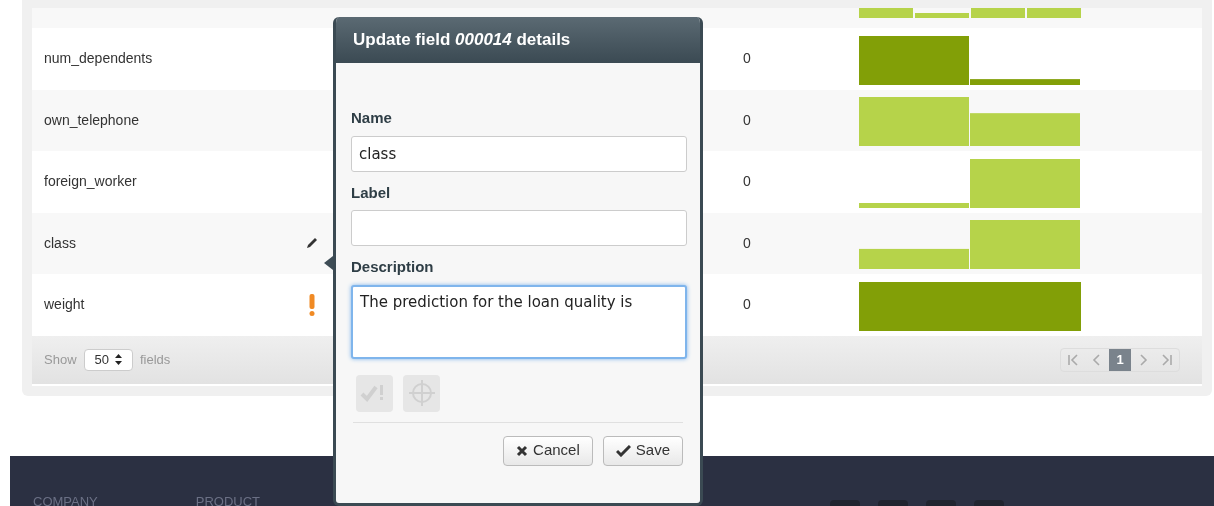 The width and height of the screenshot is (1214, 506). What do you see at coordinates (462, 40) in the screenshot?
I see `dialog-title: Update field 000014 details` at bounding box center [462, 40].